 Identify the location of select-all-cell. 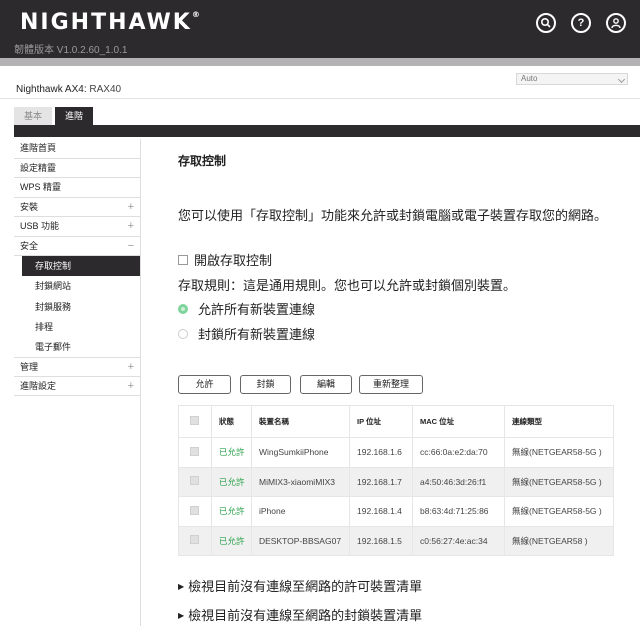
(195, 421).